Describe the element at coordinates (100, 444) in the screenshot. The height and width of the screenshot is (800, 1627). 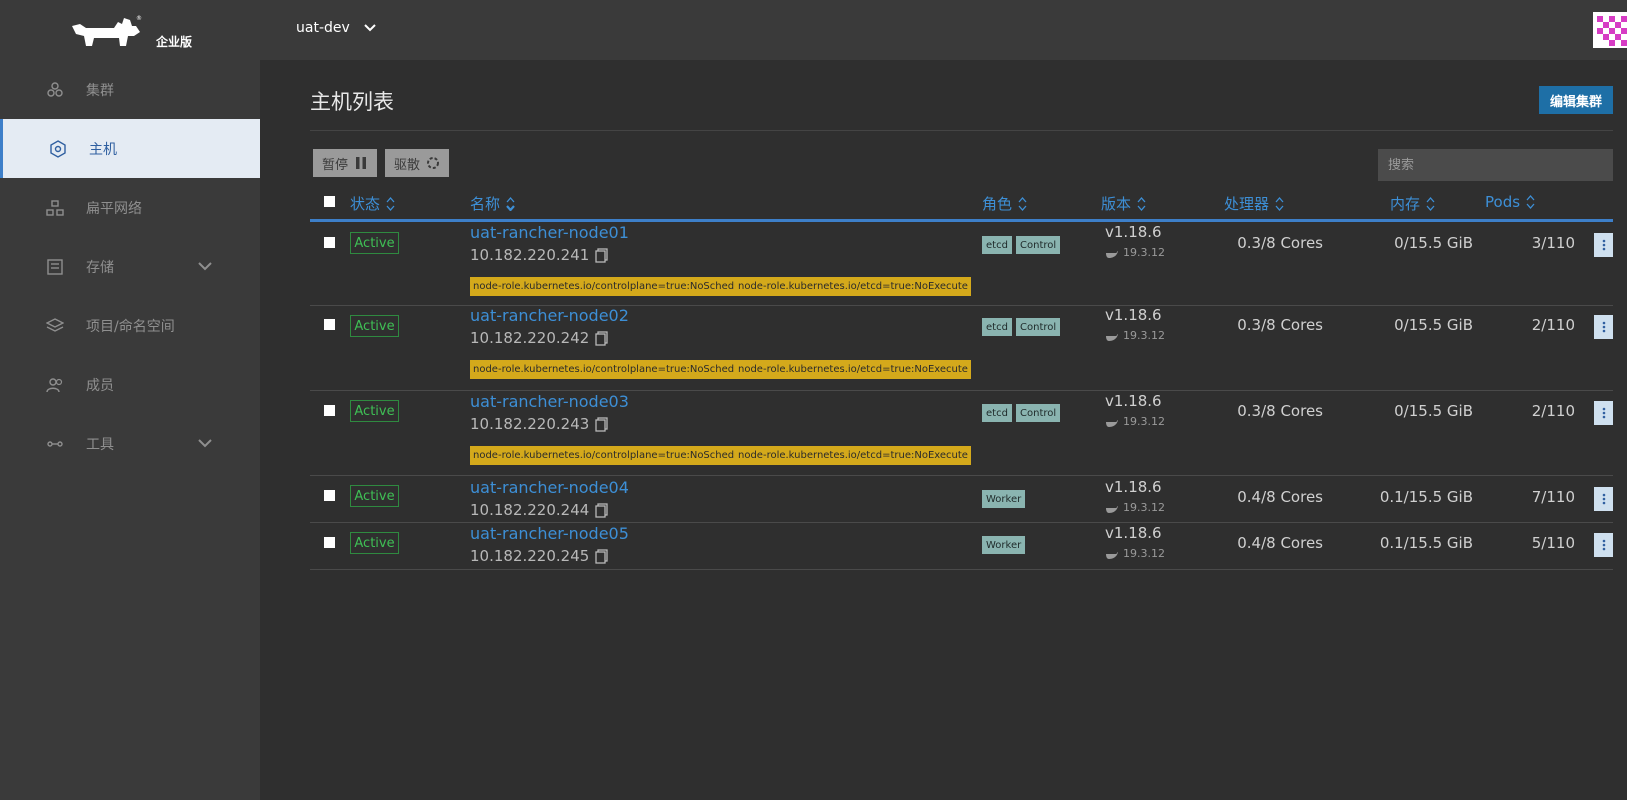
I see `sidebar-item-label: 工具` at that location.